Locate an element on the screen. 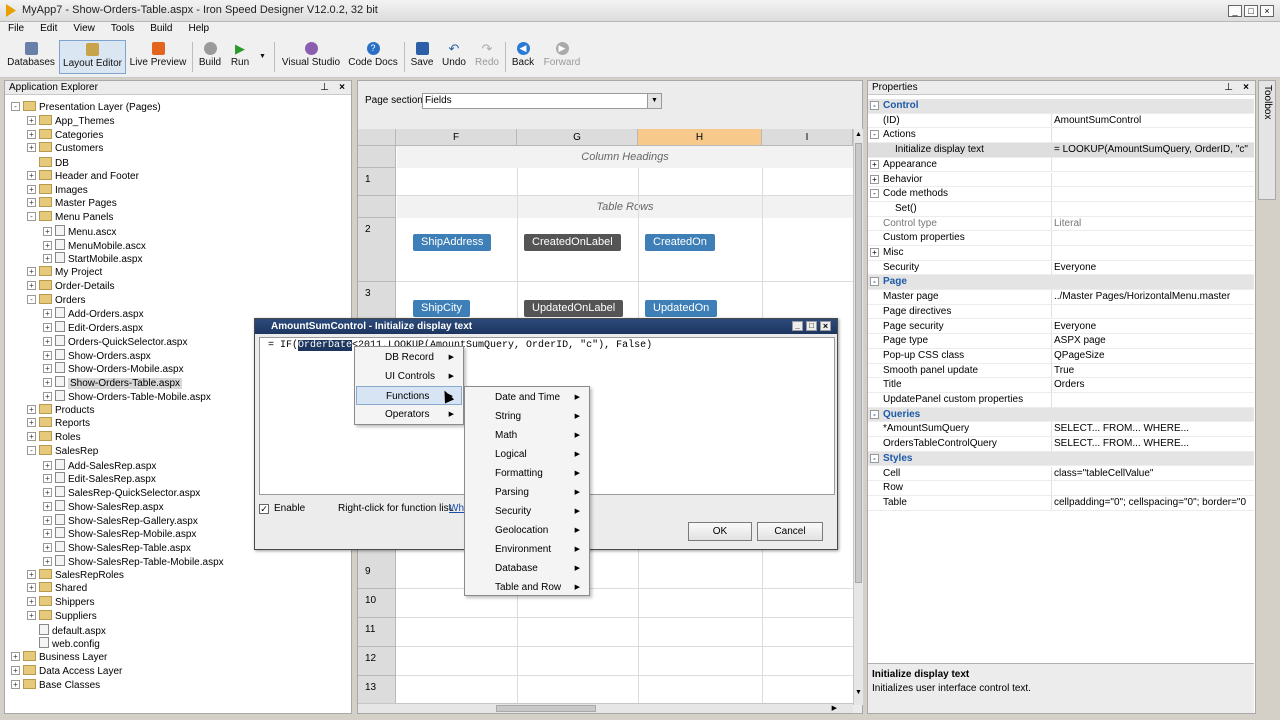  property-row: Pop-up CSS class QPageSize is located at coordinates (1061, 356).